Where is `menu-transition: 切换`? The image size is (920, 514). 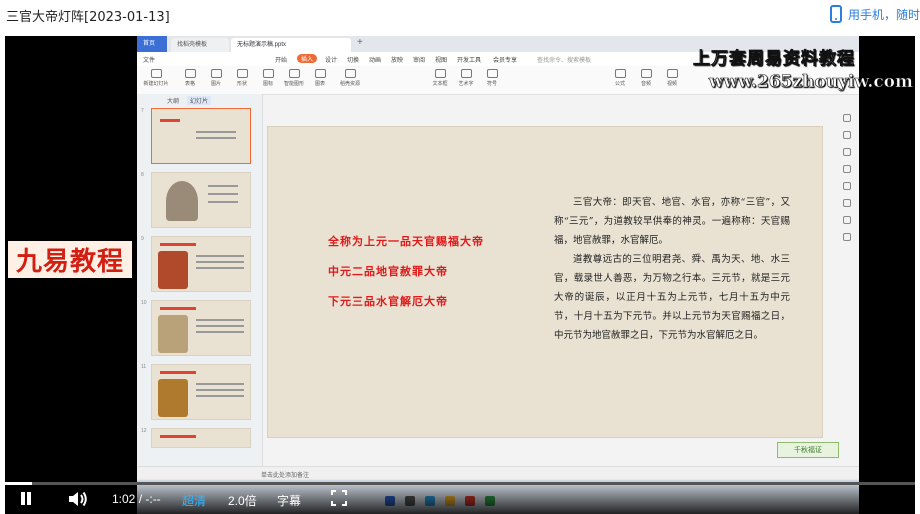 menu-transition: 切换 is located at coordinates (353, 61).